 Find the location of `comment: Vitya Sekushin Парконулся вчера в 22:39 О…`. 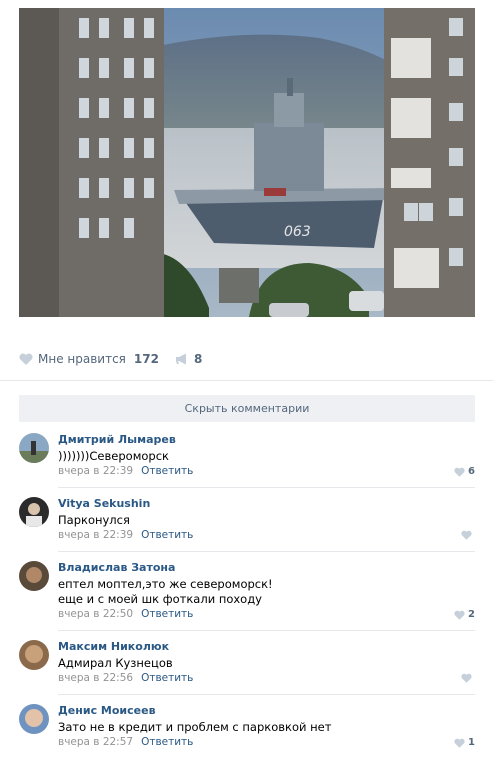

comment: Vitya Sekushin Парконулся вчера в 22:39 О… is located at coordinates (247, 525).